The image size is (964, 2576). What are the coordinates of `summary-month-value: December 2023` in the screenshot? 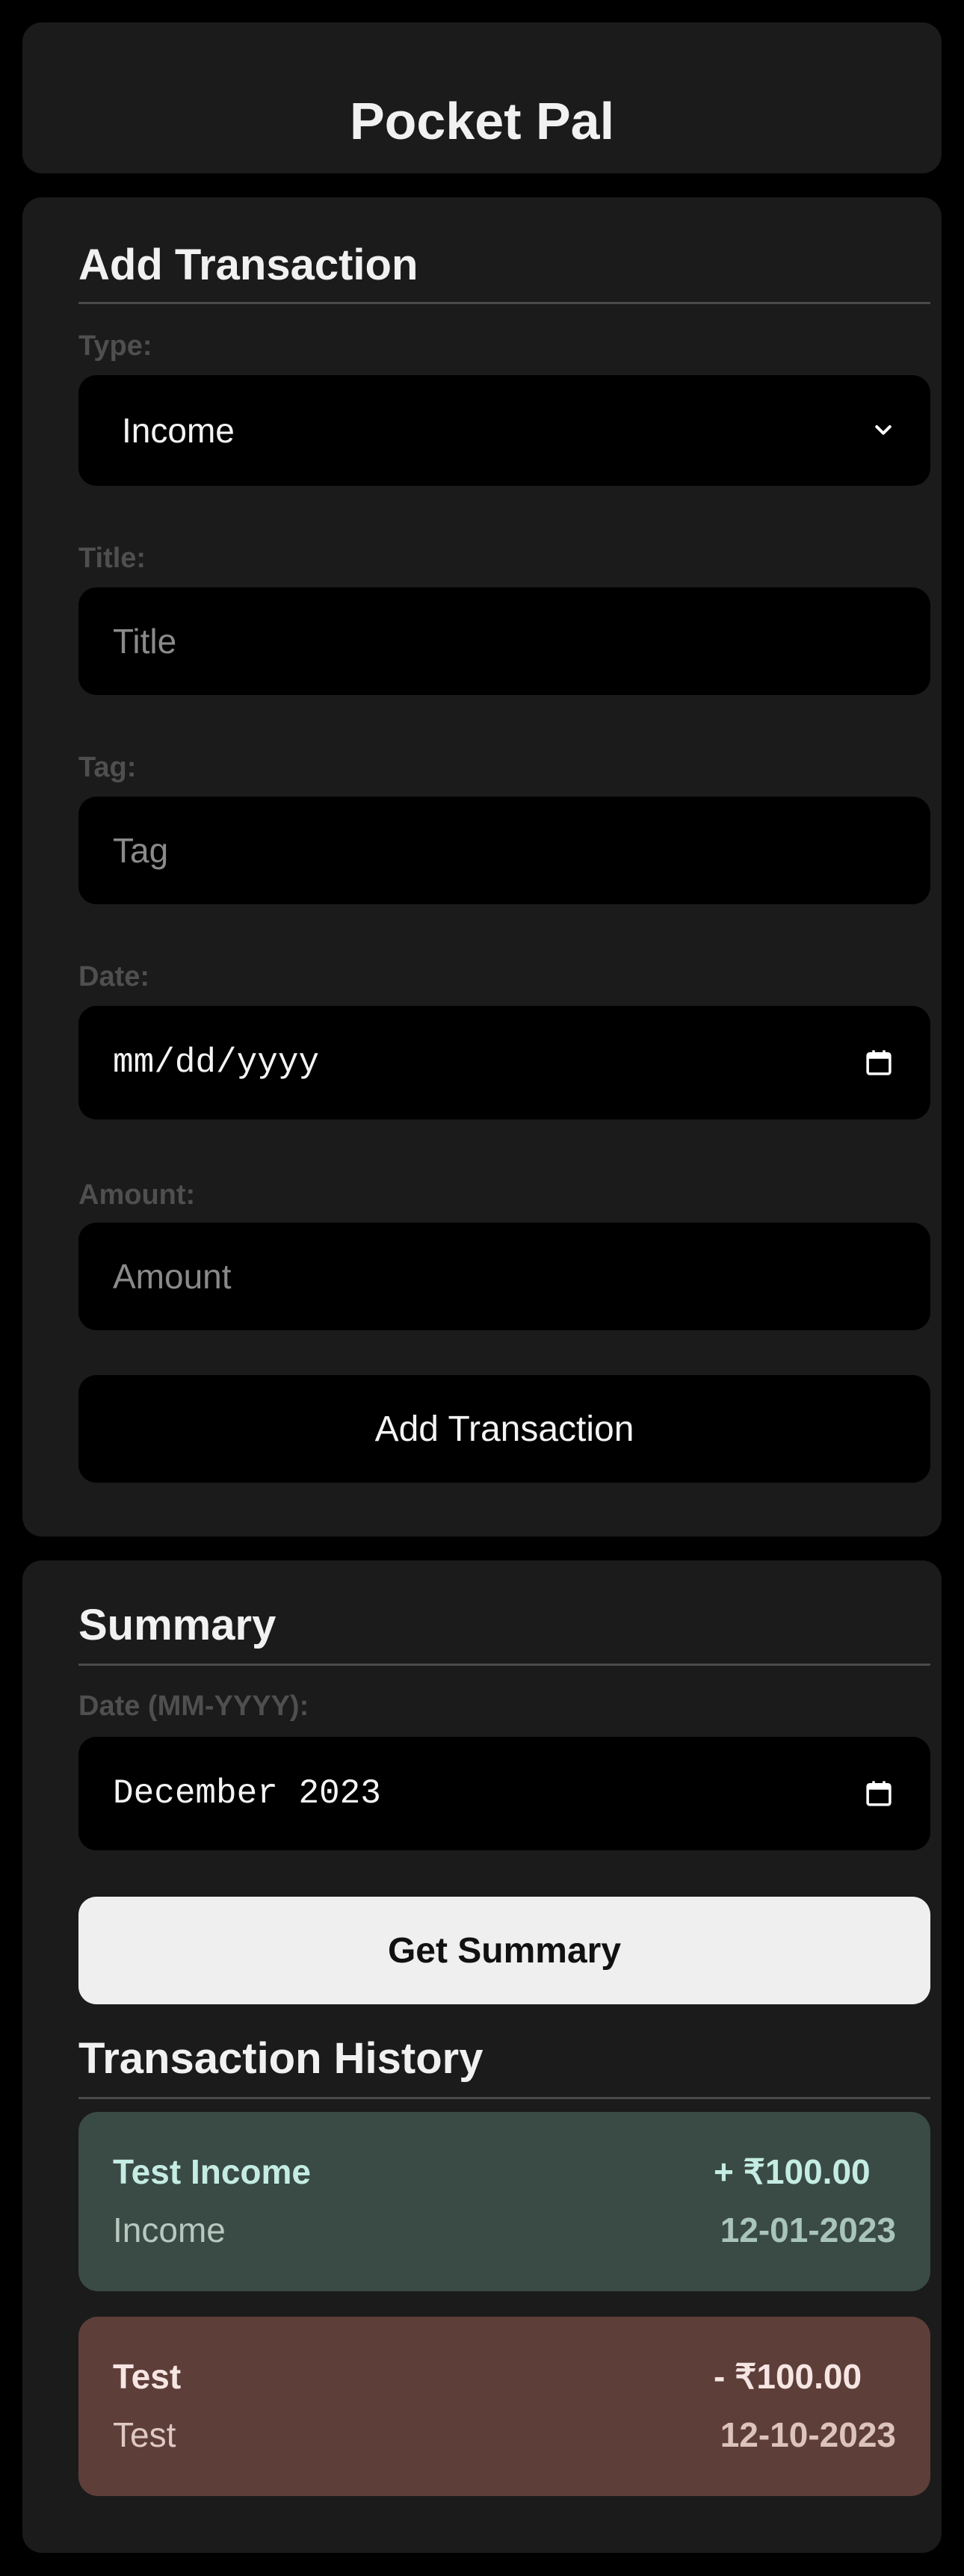 It's located at (247, 1794).